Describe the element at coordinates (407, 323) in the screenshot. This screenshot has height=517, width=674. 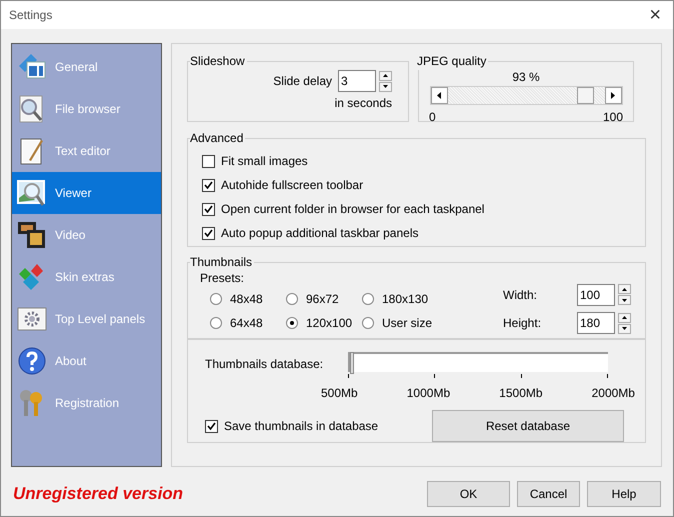
I see `radio-label: User size` at that location.